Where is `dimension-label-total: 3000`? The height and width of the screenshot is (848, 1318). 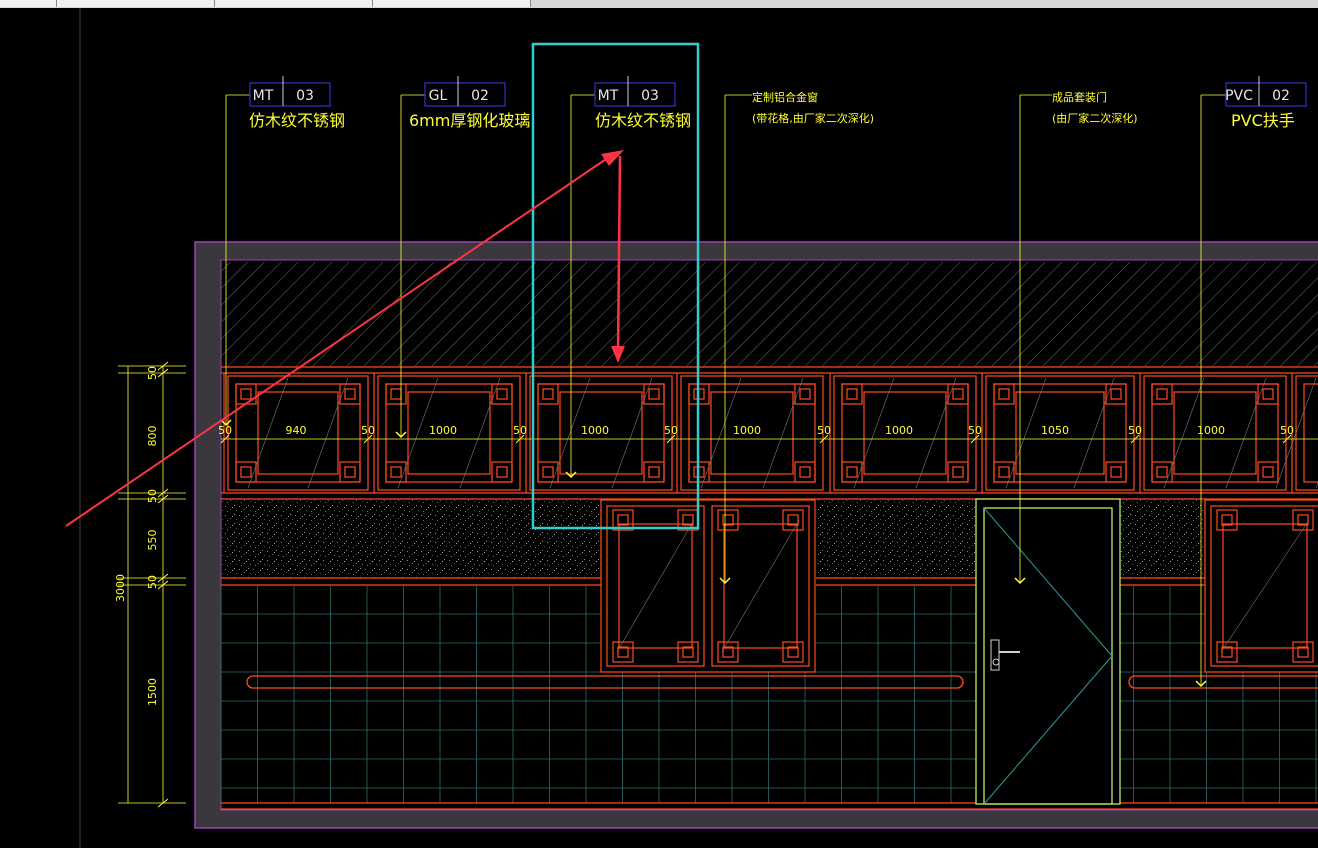 dimension-label-total: 3000 is located at coordinates (120, 588).